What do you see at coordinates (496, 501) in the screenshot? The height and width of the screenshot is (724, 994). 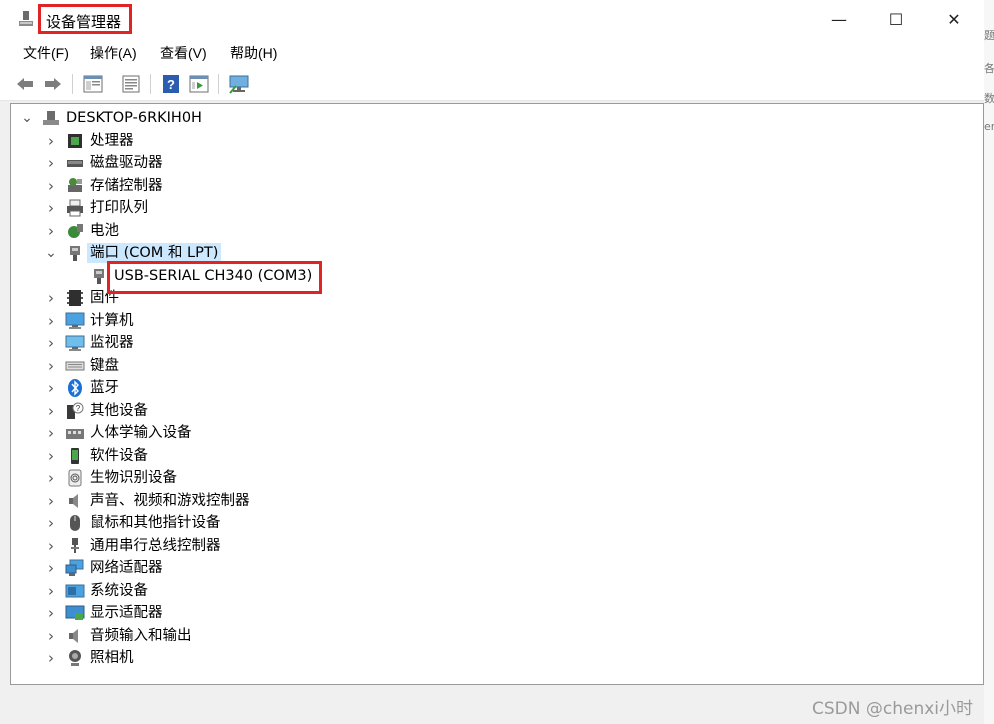 I see `tree-category: › 声音、视频和游戏控制器` at bounding box center [496, 501].